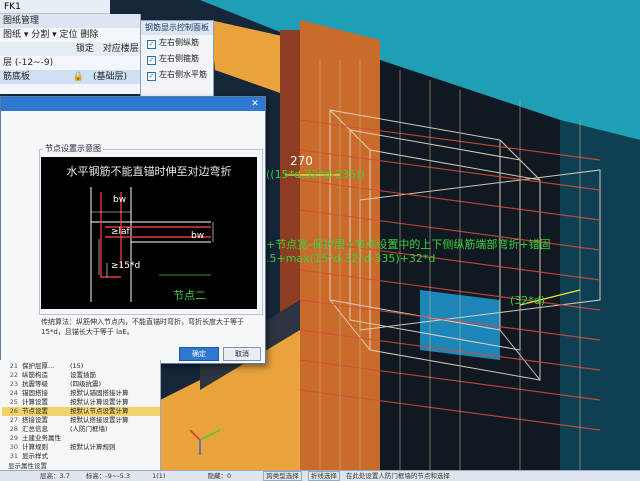 The image size is (640, 481). What do you see at coordinates (35, 420) in the screenshot?
I see `property-name: 搭接设置` at bounding box center [35, 420].